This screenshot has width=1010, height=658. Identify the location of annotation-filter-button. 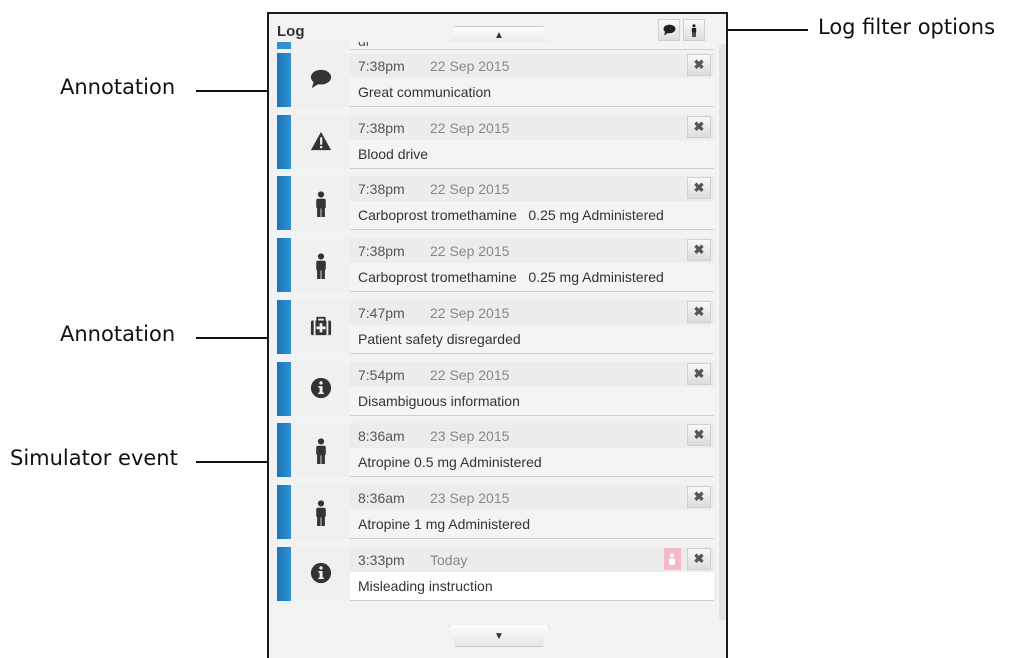
(669, 30).